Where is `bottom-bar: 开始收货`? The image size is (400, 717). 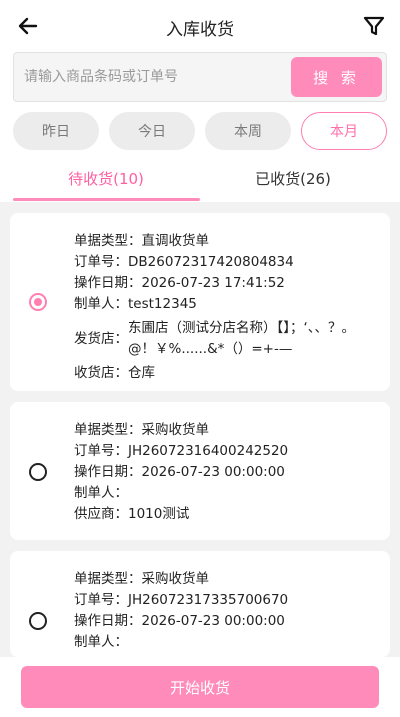
bottom-bar: 开始收货 is located at coordinates (200, 687).